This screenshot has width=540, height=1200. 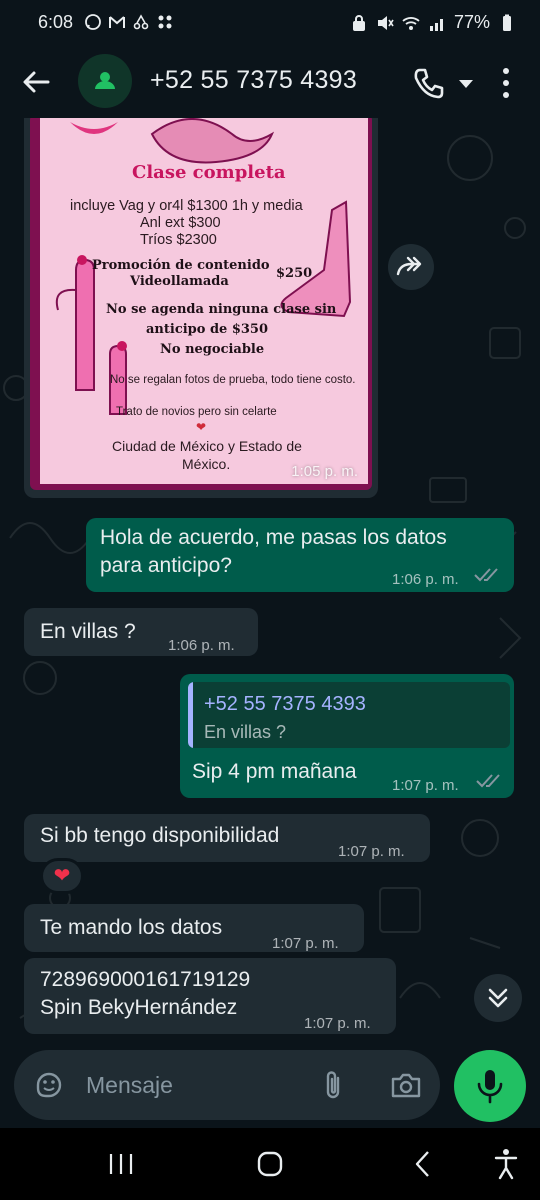 I want to click on wifi-icon, so click(x=411, y=23).